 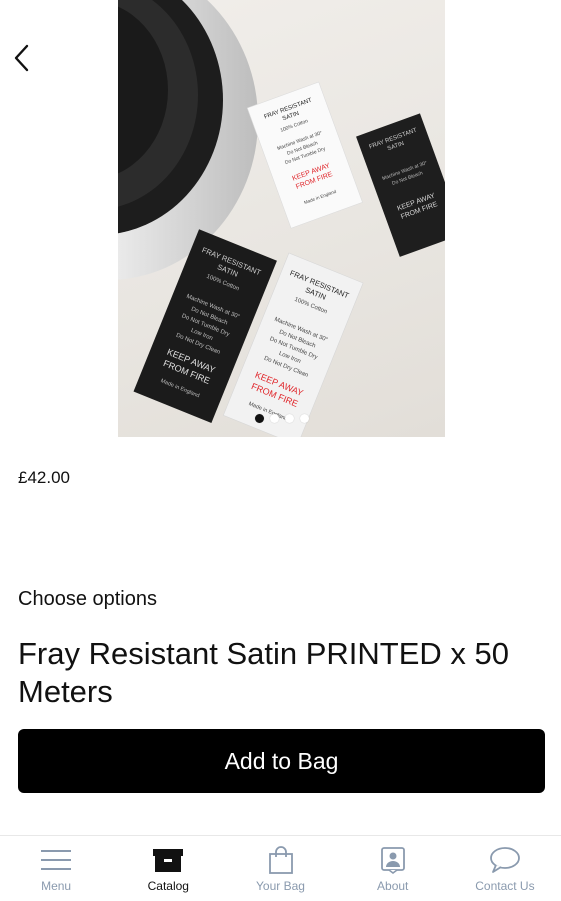 I want to click on product-title: Fray Resistant Satin PRINTED x 50 Meters, so click(x=263, y=672).